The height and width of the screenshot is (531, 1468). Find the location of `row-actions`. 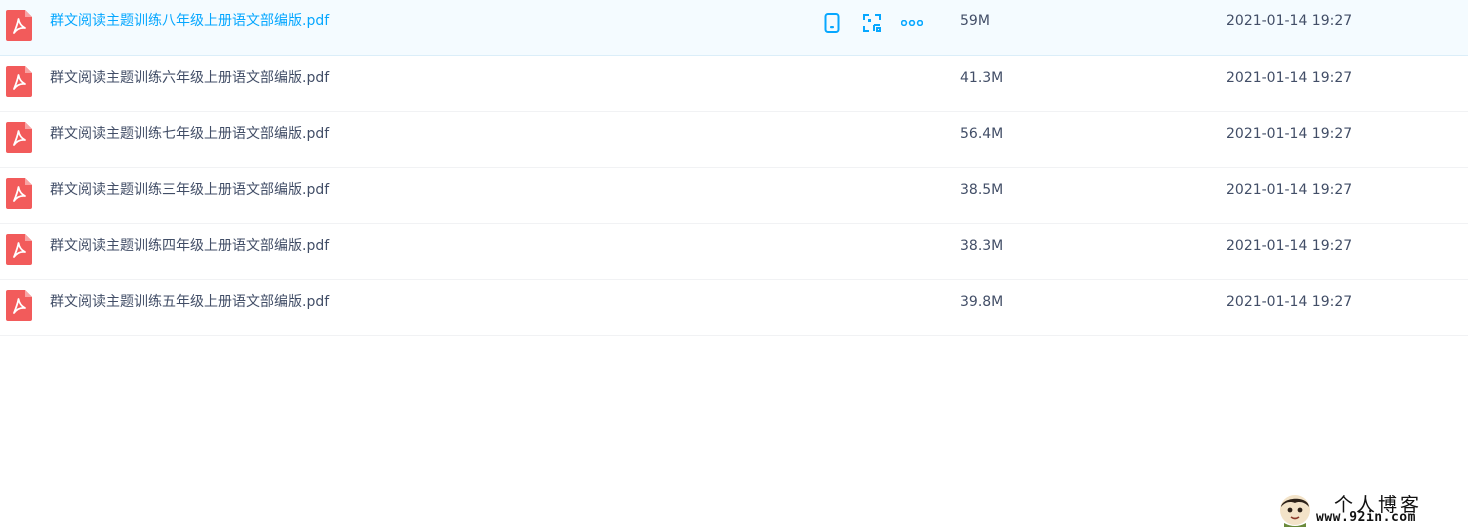

row-actions is located at coordinates (878, 23).